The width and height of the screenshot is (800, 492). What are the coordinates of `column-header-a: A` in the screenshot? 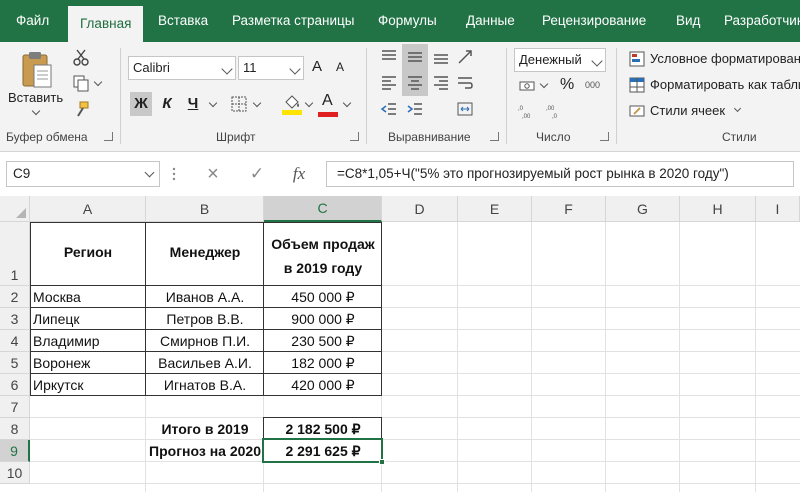 It's located at (88, 209).